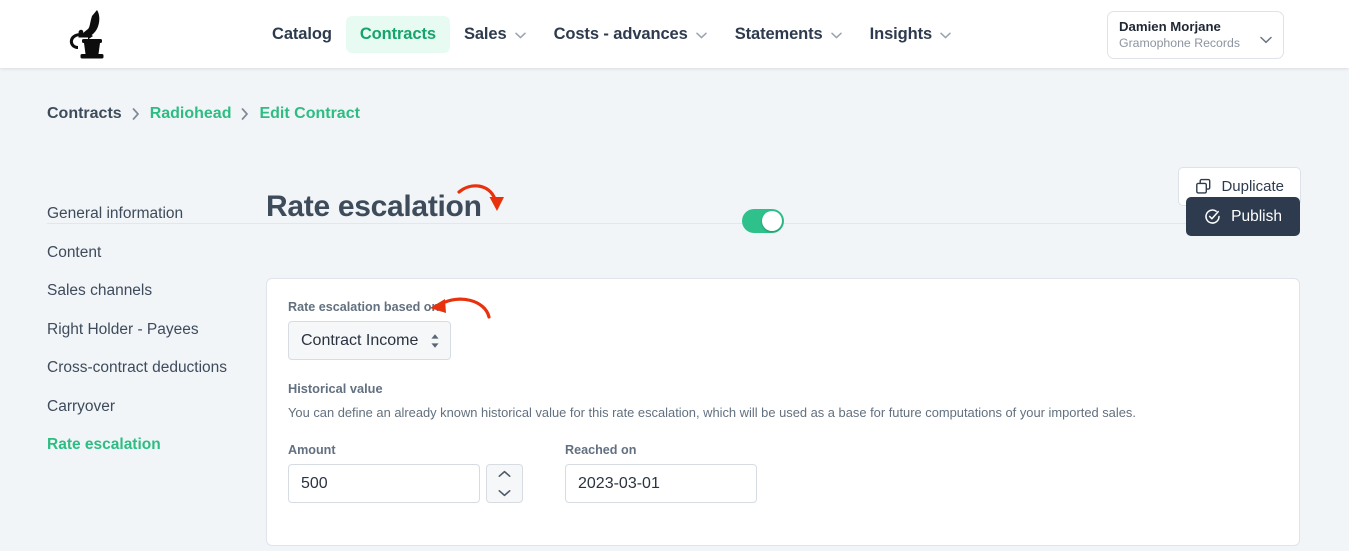 Image resolution: width=1349 pixels, height=551 pixels. I want to click on historical-value-inputs: Amount 500 Reached on 2023-03-01, so click(783, 473).